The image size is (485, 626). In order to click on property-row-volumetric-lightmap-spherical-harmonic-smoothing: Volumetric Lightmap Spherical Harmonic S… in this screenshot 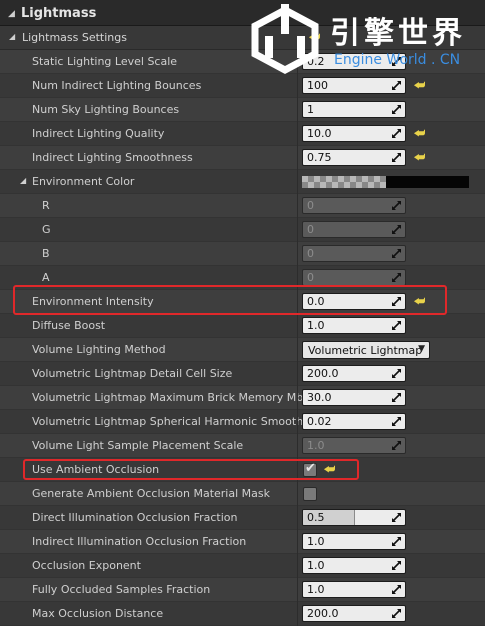, I will do `click(242, 422)`.